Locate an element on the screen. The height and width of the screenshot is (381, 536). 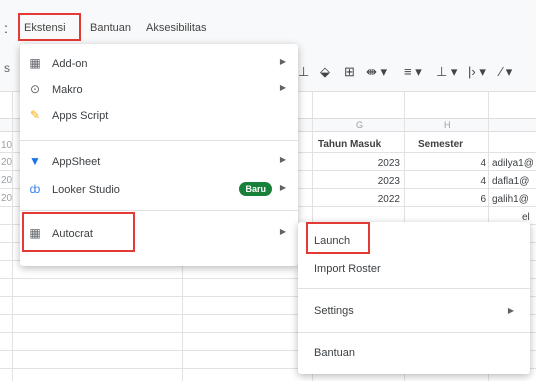
submenu-item-bantuan: Bantuan is located at coordinates (414, 353).